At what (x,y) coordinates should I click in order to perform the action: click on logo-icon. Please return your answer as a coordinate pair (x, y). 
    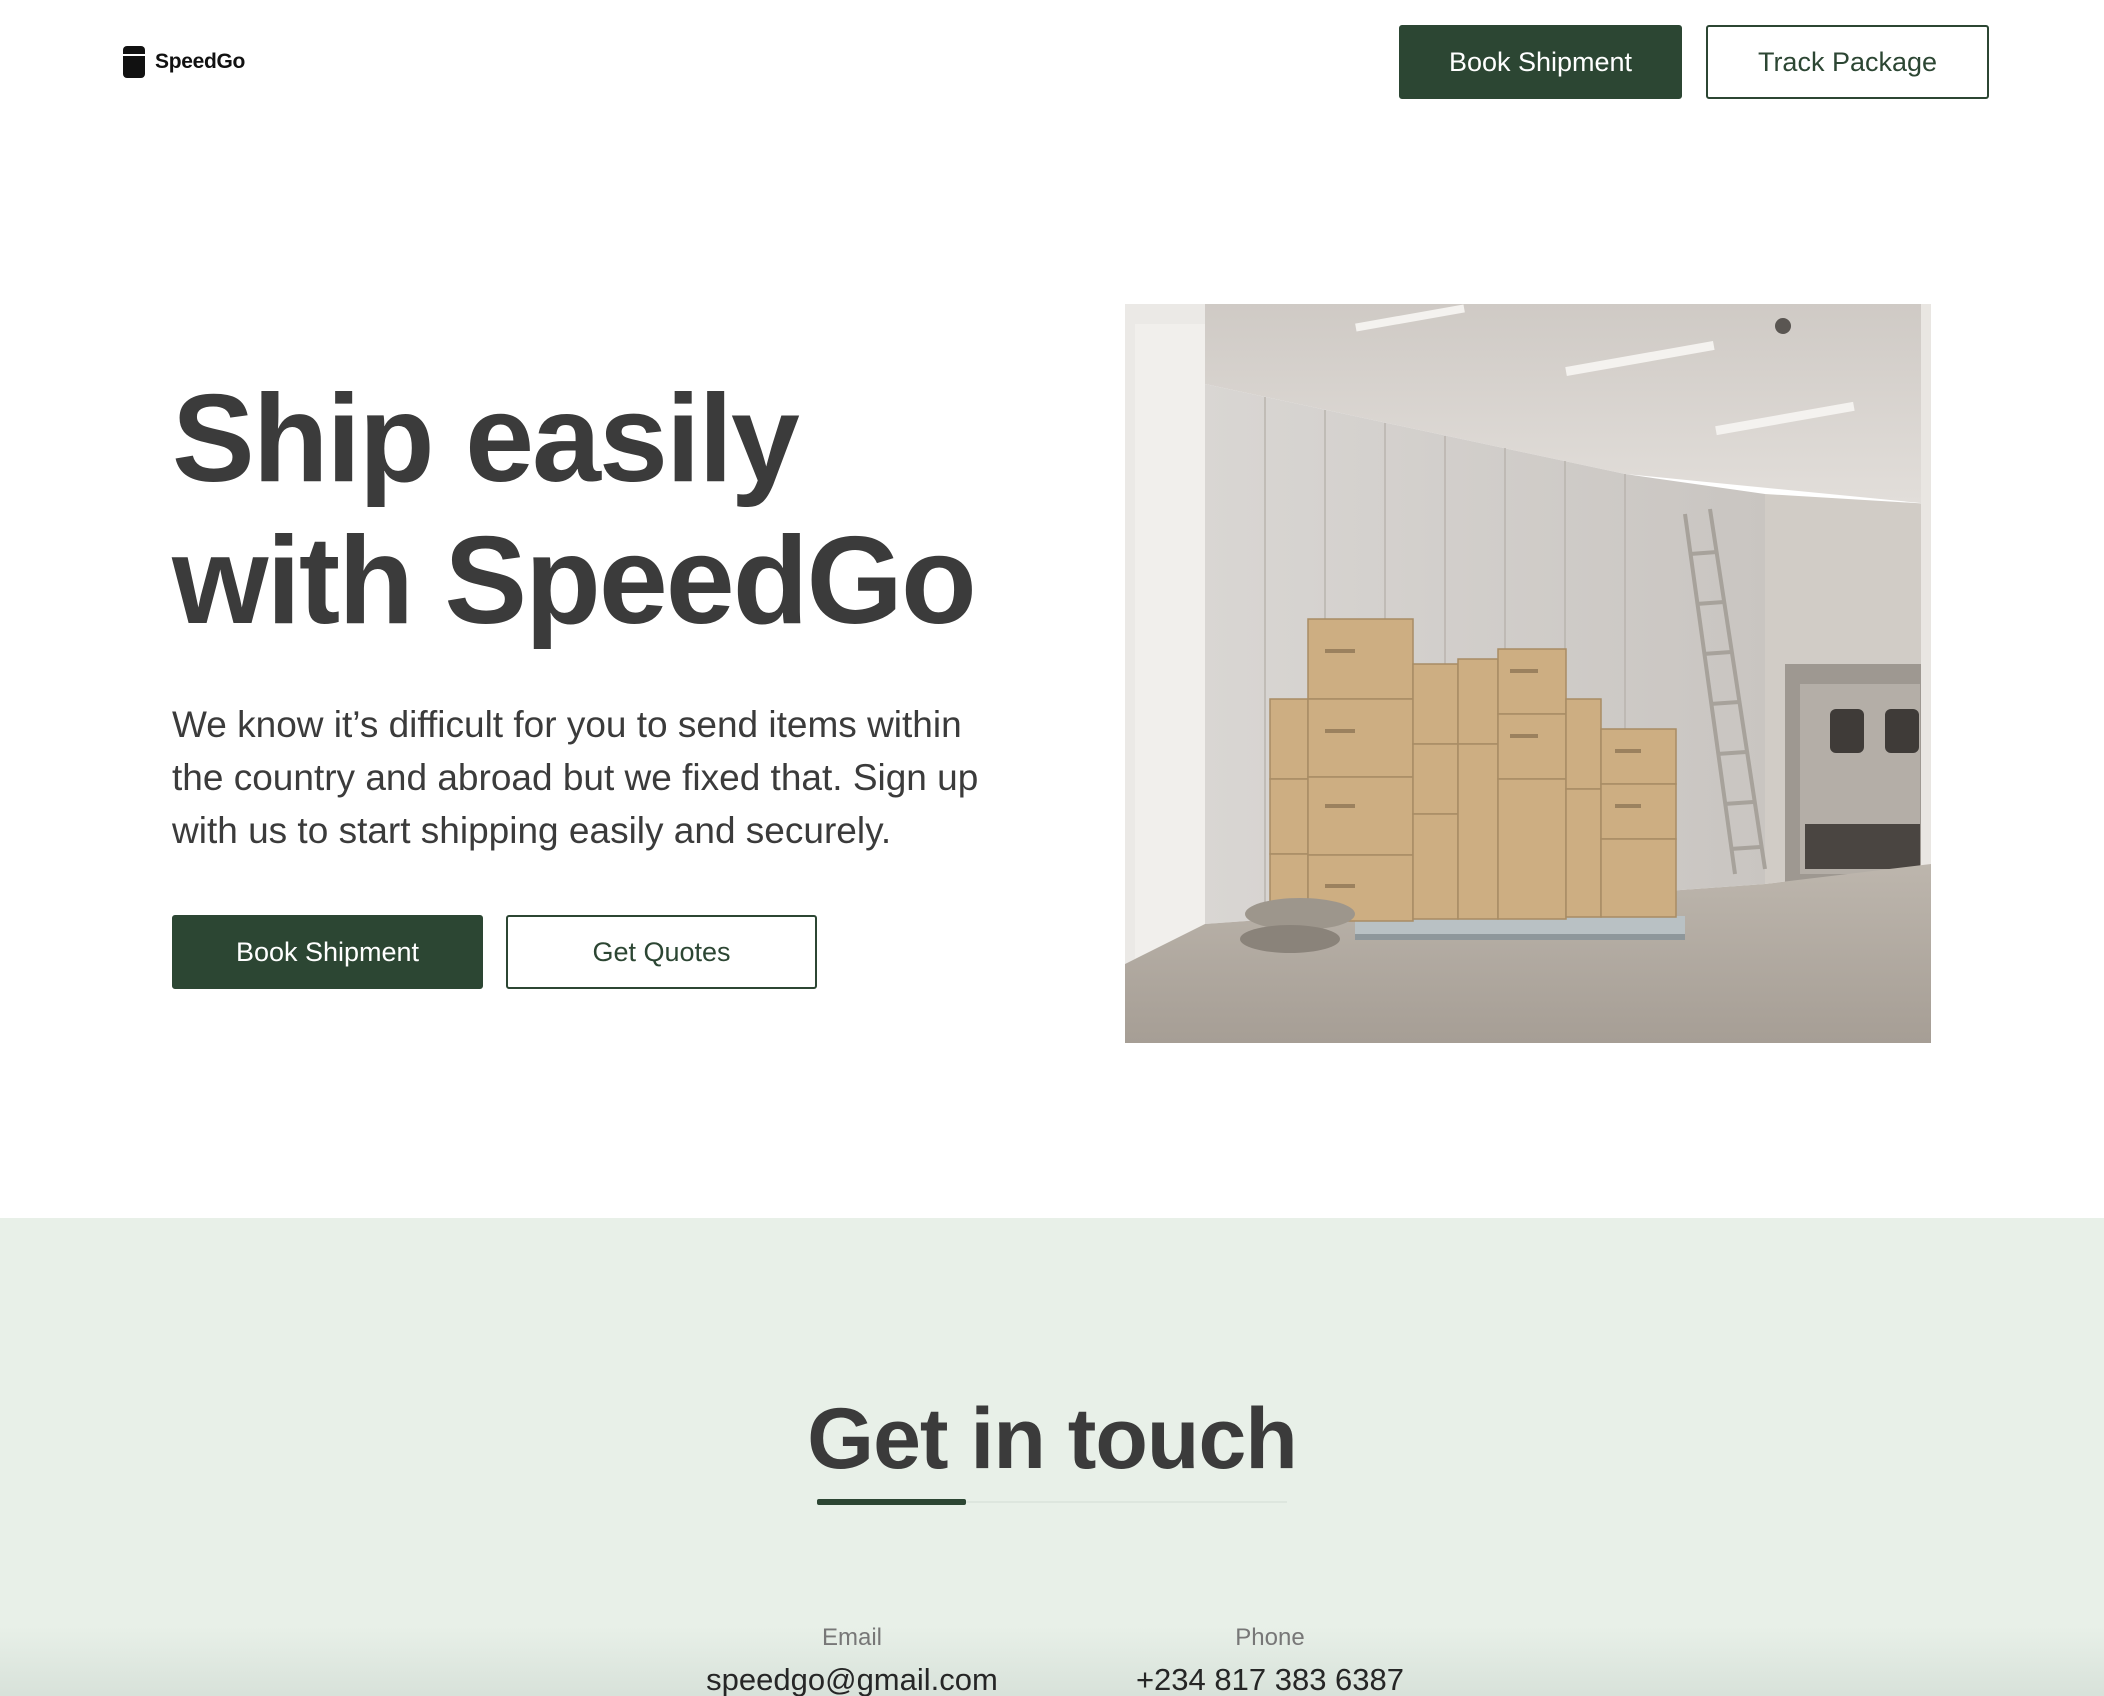
    Looking at the image, I should click on (134, 62).